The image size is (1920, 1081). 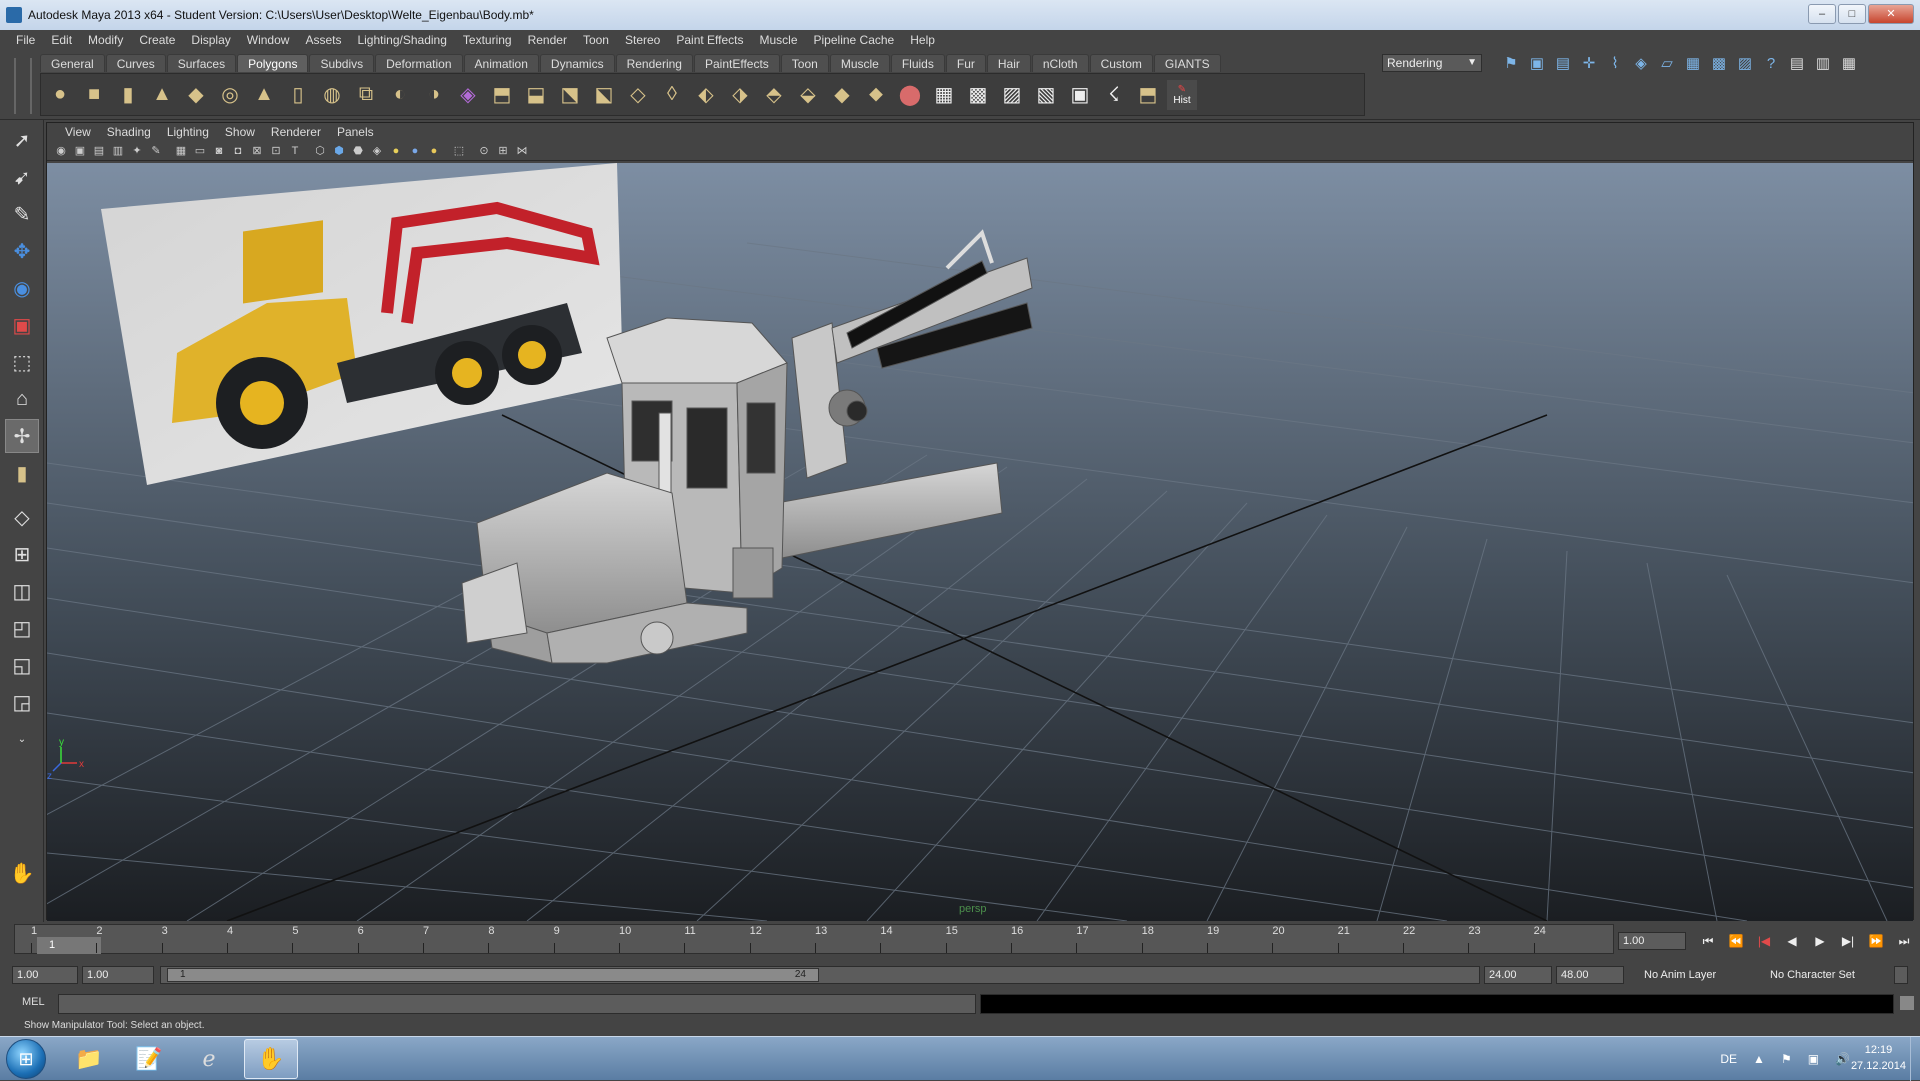 What do you see at coordinates (493, 975) in the screenshot?
I see `range-slider-thumb: 1 24` at bounding box center [493, 975].